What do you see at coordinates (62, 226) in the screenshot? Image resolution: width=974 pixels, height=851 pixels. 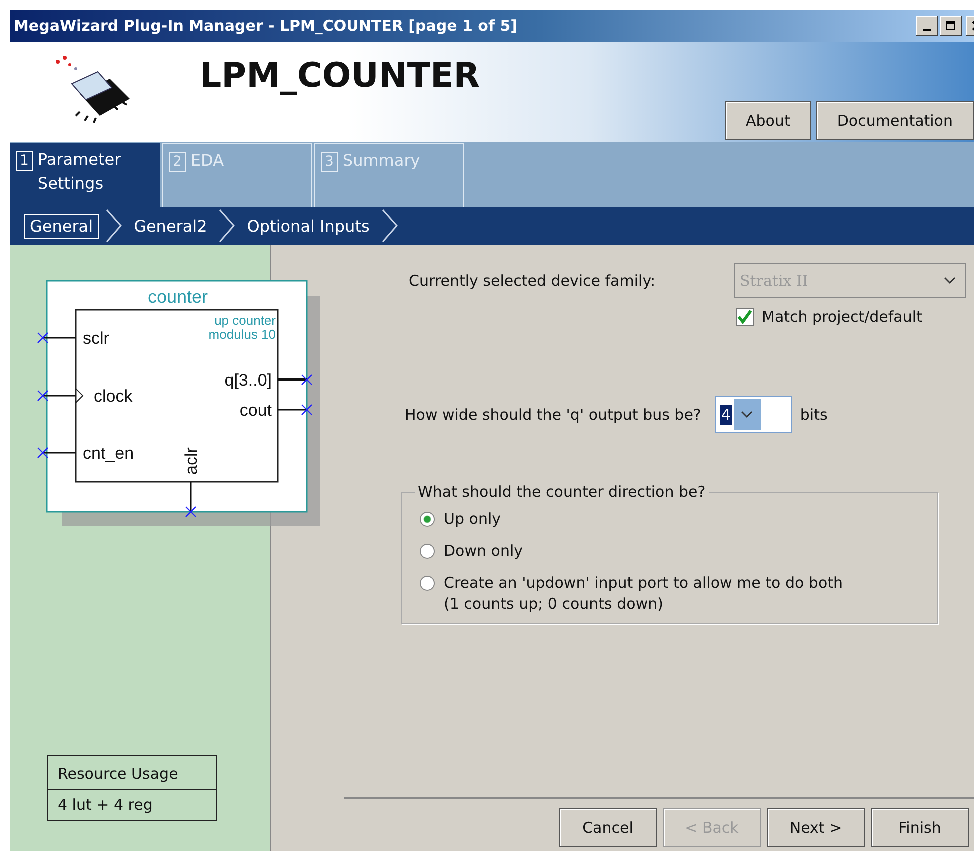 I see `step-link: General` at bounding box center [62, 226].